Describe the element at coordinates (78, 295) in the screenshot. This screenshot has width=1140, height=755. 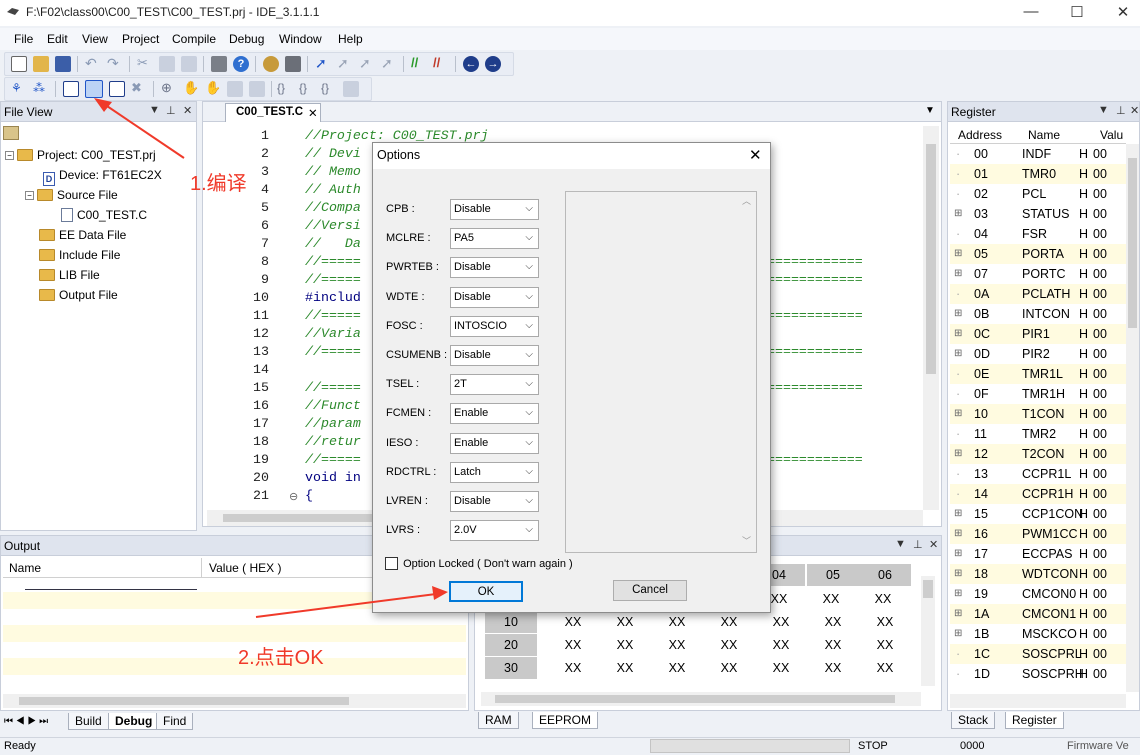
I see `tree-output-folder: Output File` at that location.